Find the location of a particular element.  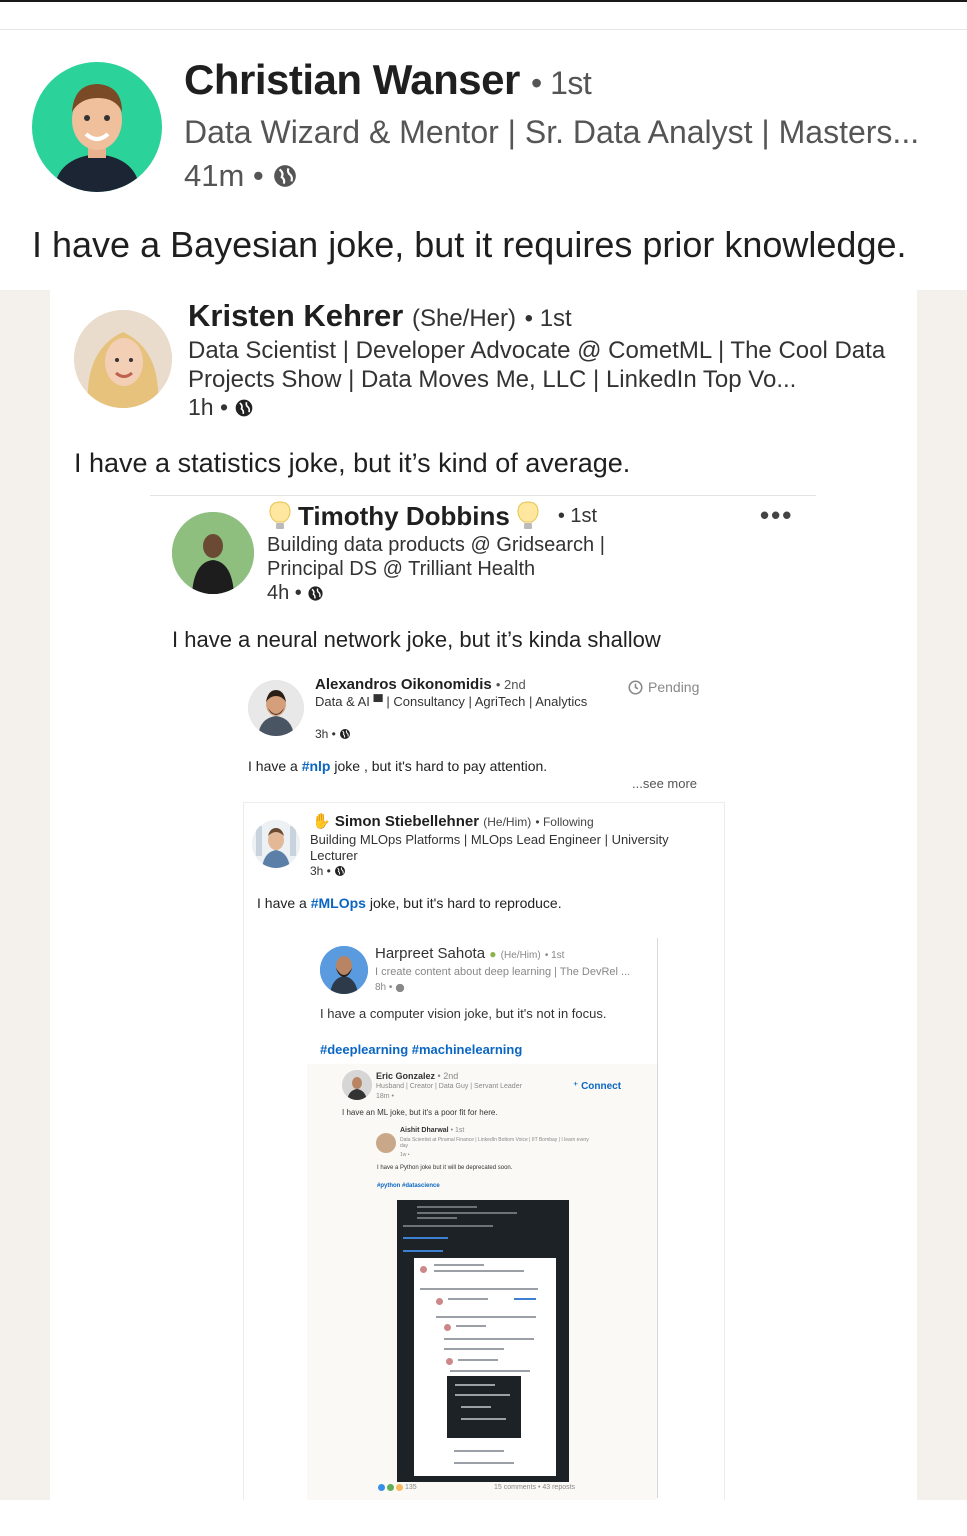

author-name: Alexandros Oikonomidis • 2nd is located at coordinates (420, 684).